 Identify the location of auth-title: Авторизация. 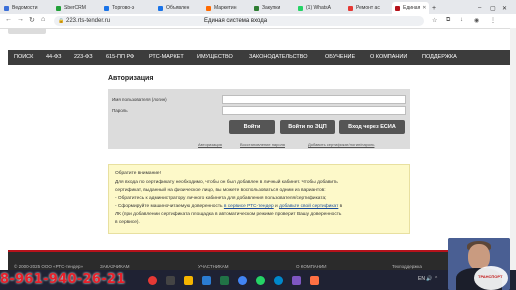
(131, 78).